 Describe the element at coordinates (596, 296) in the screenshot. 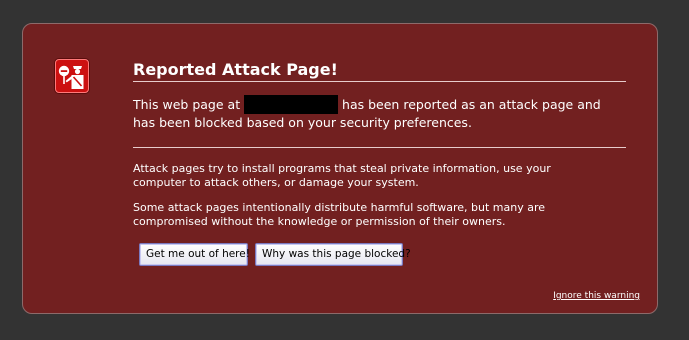

I see `ignore-warning-link: Ignore this warning` at that location.